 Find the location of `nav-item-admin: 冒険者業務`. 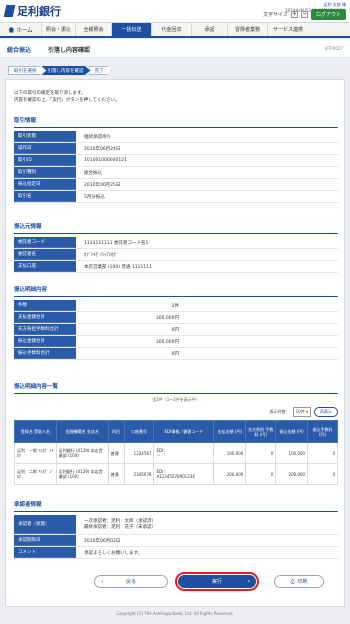

nav-item-admin: 冒険者業務 is located at coordinates (248, 29).